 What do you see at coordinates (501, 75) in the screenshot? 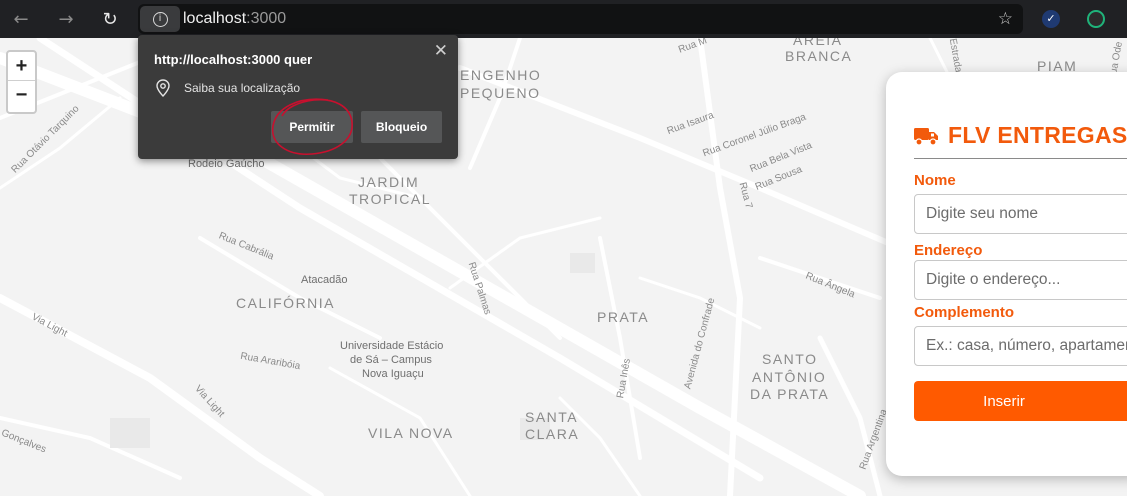
I see `map-label-engenho: ENGENHO` at bounding box center [501, 75].